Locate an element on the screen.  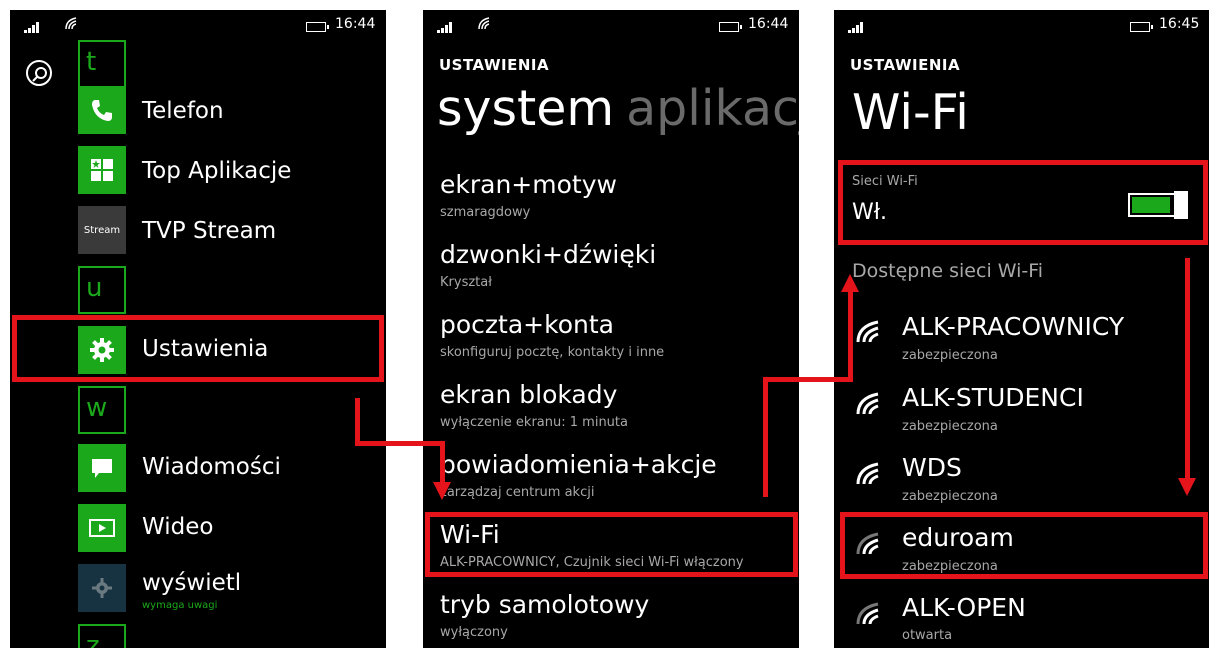
letter-z: z is located at coordinates (102, 636).